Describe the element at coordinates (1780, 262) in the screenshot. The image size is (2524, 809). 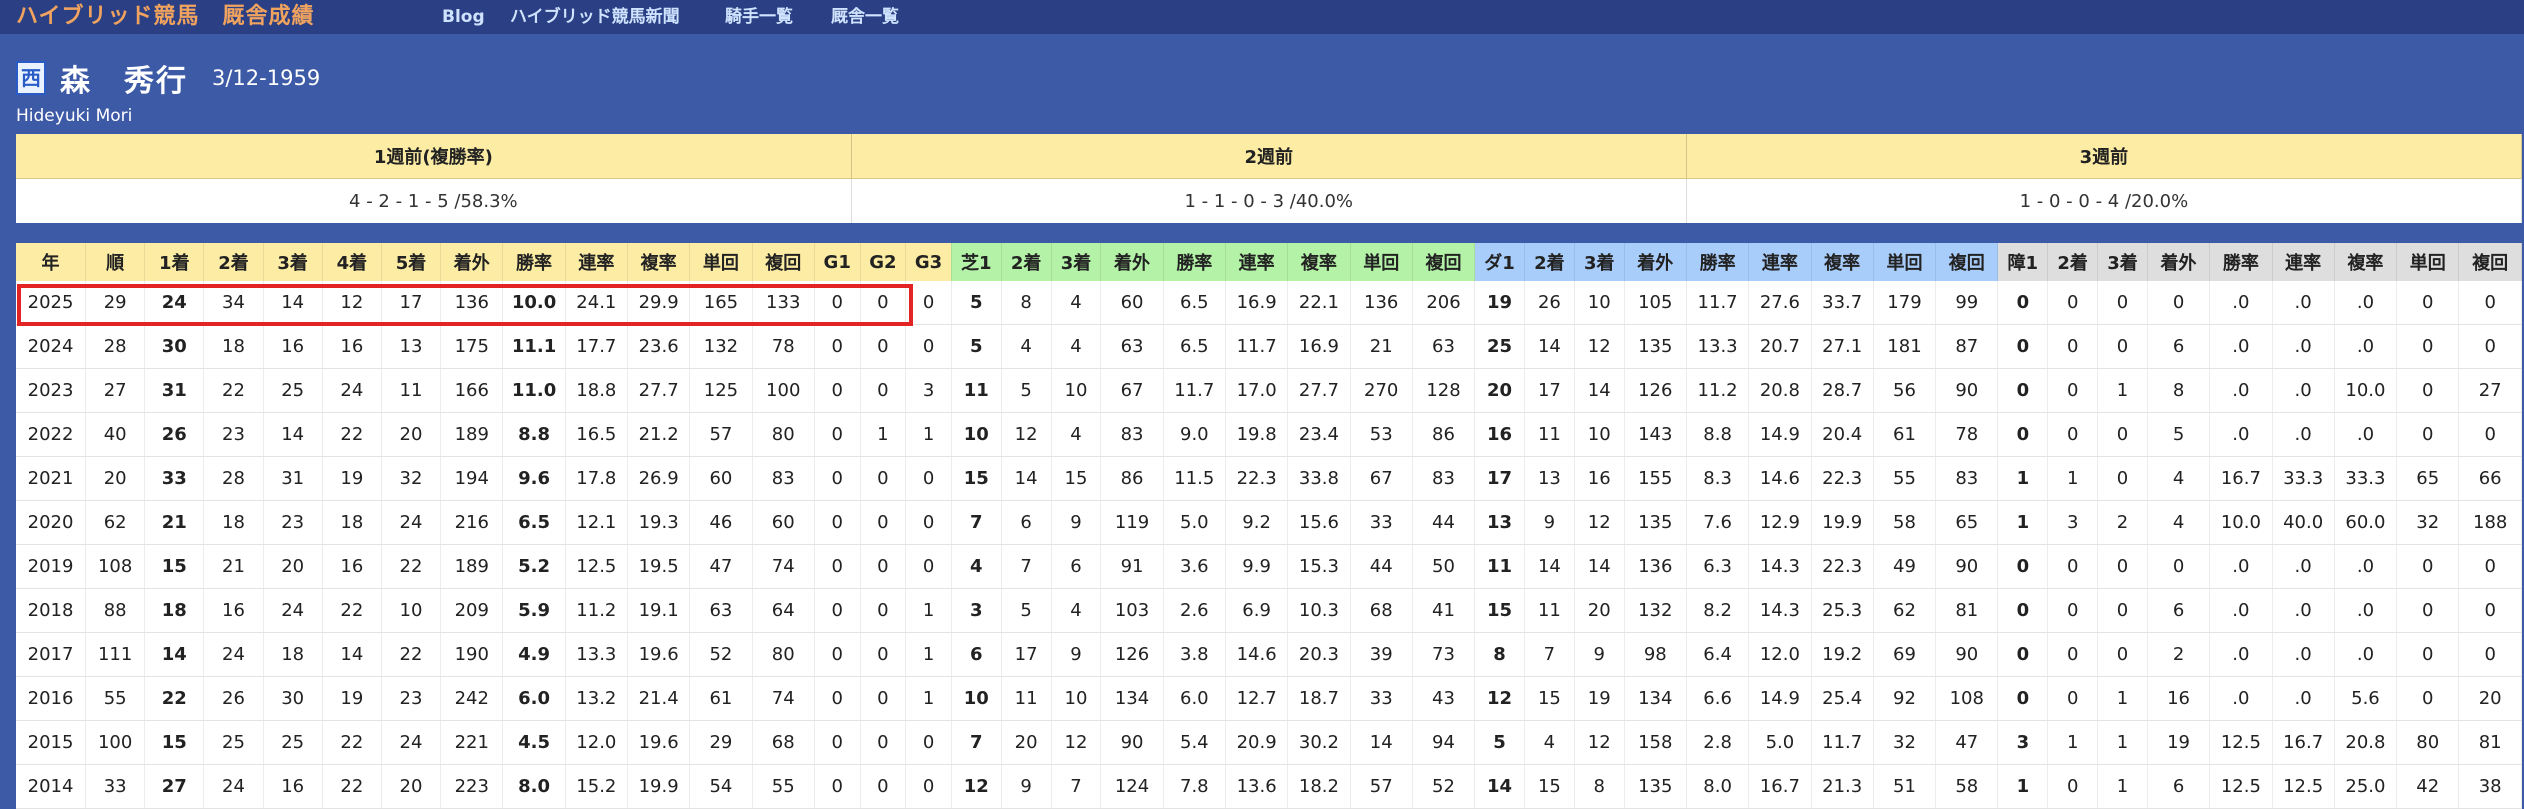
I see `column-header-dirt: 連率` at that location.